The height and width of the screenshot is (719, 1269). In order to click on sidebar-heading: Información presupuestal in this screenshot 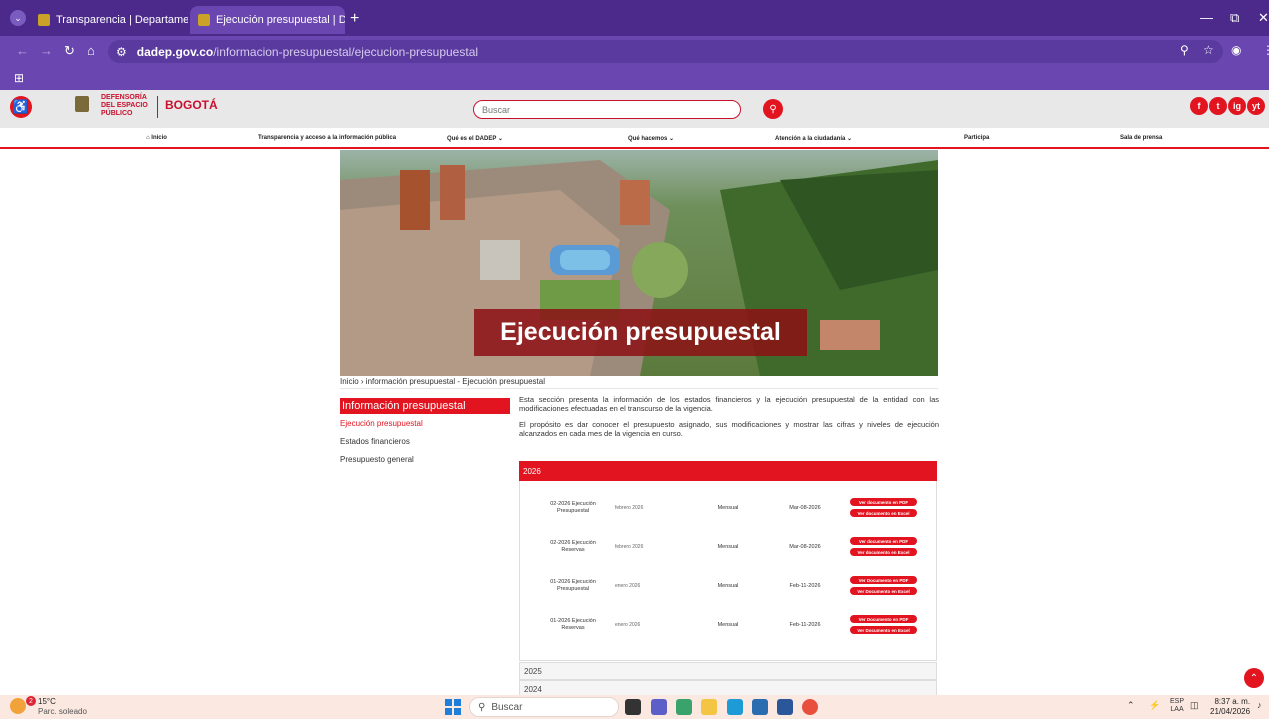, I will do `click(425, 406)`.